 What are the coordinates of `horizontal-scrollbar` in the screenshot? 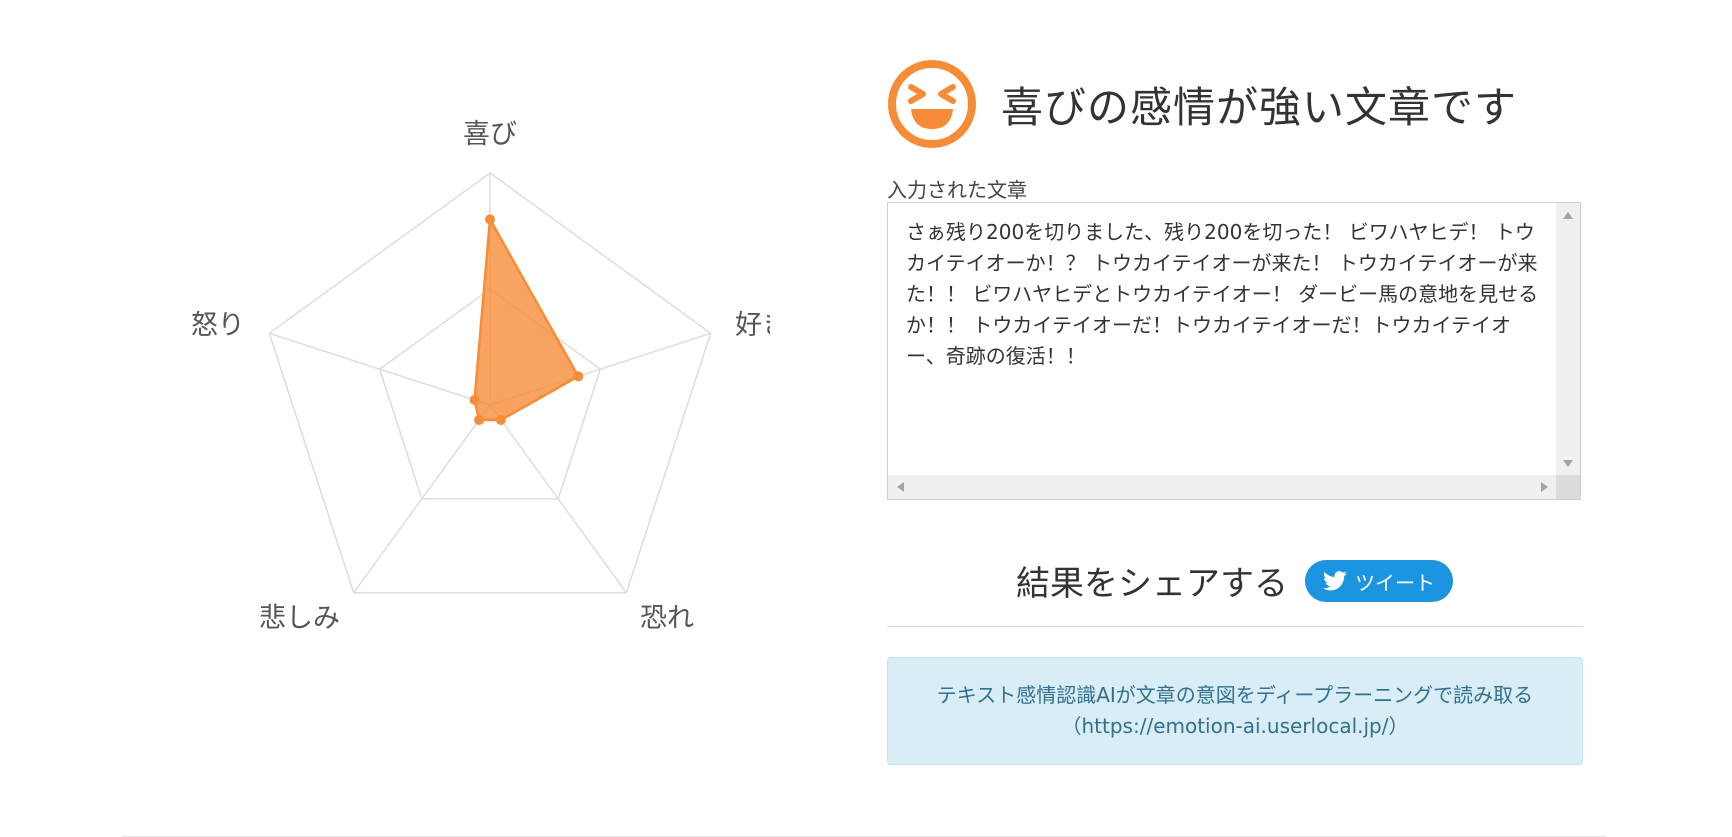 It's located at (1222, 487).